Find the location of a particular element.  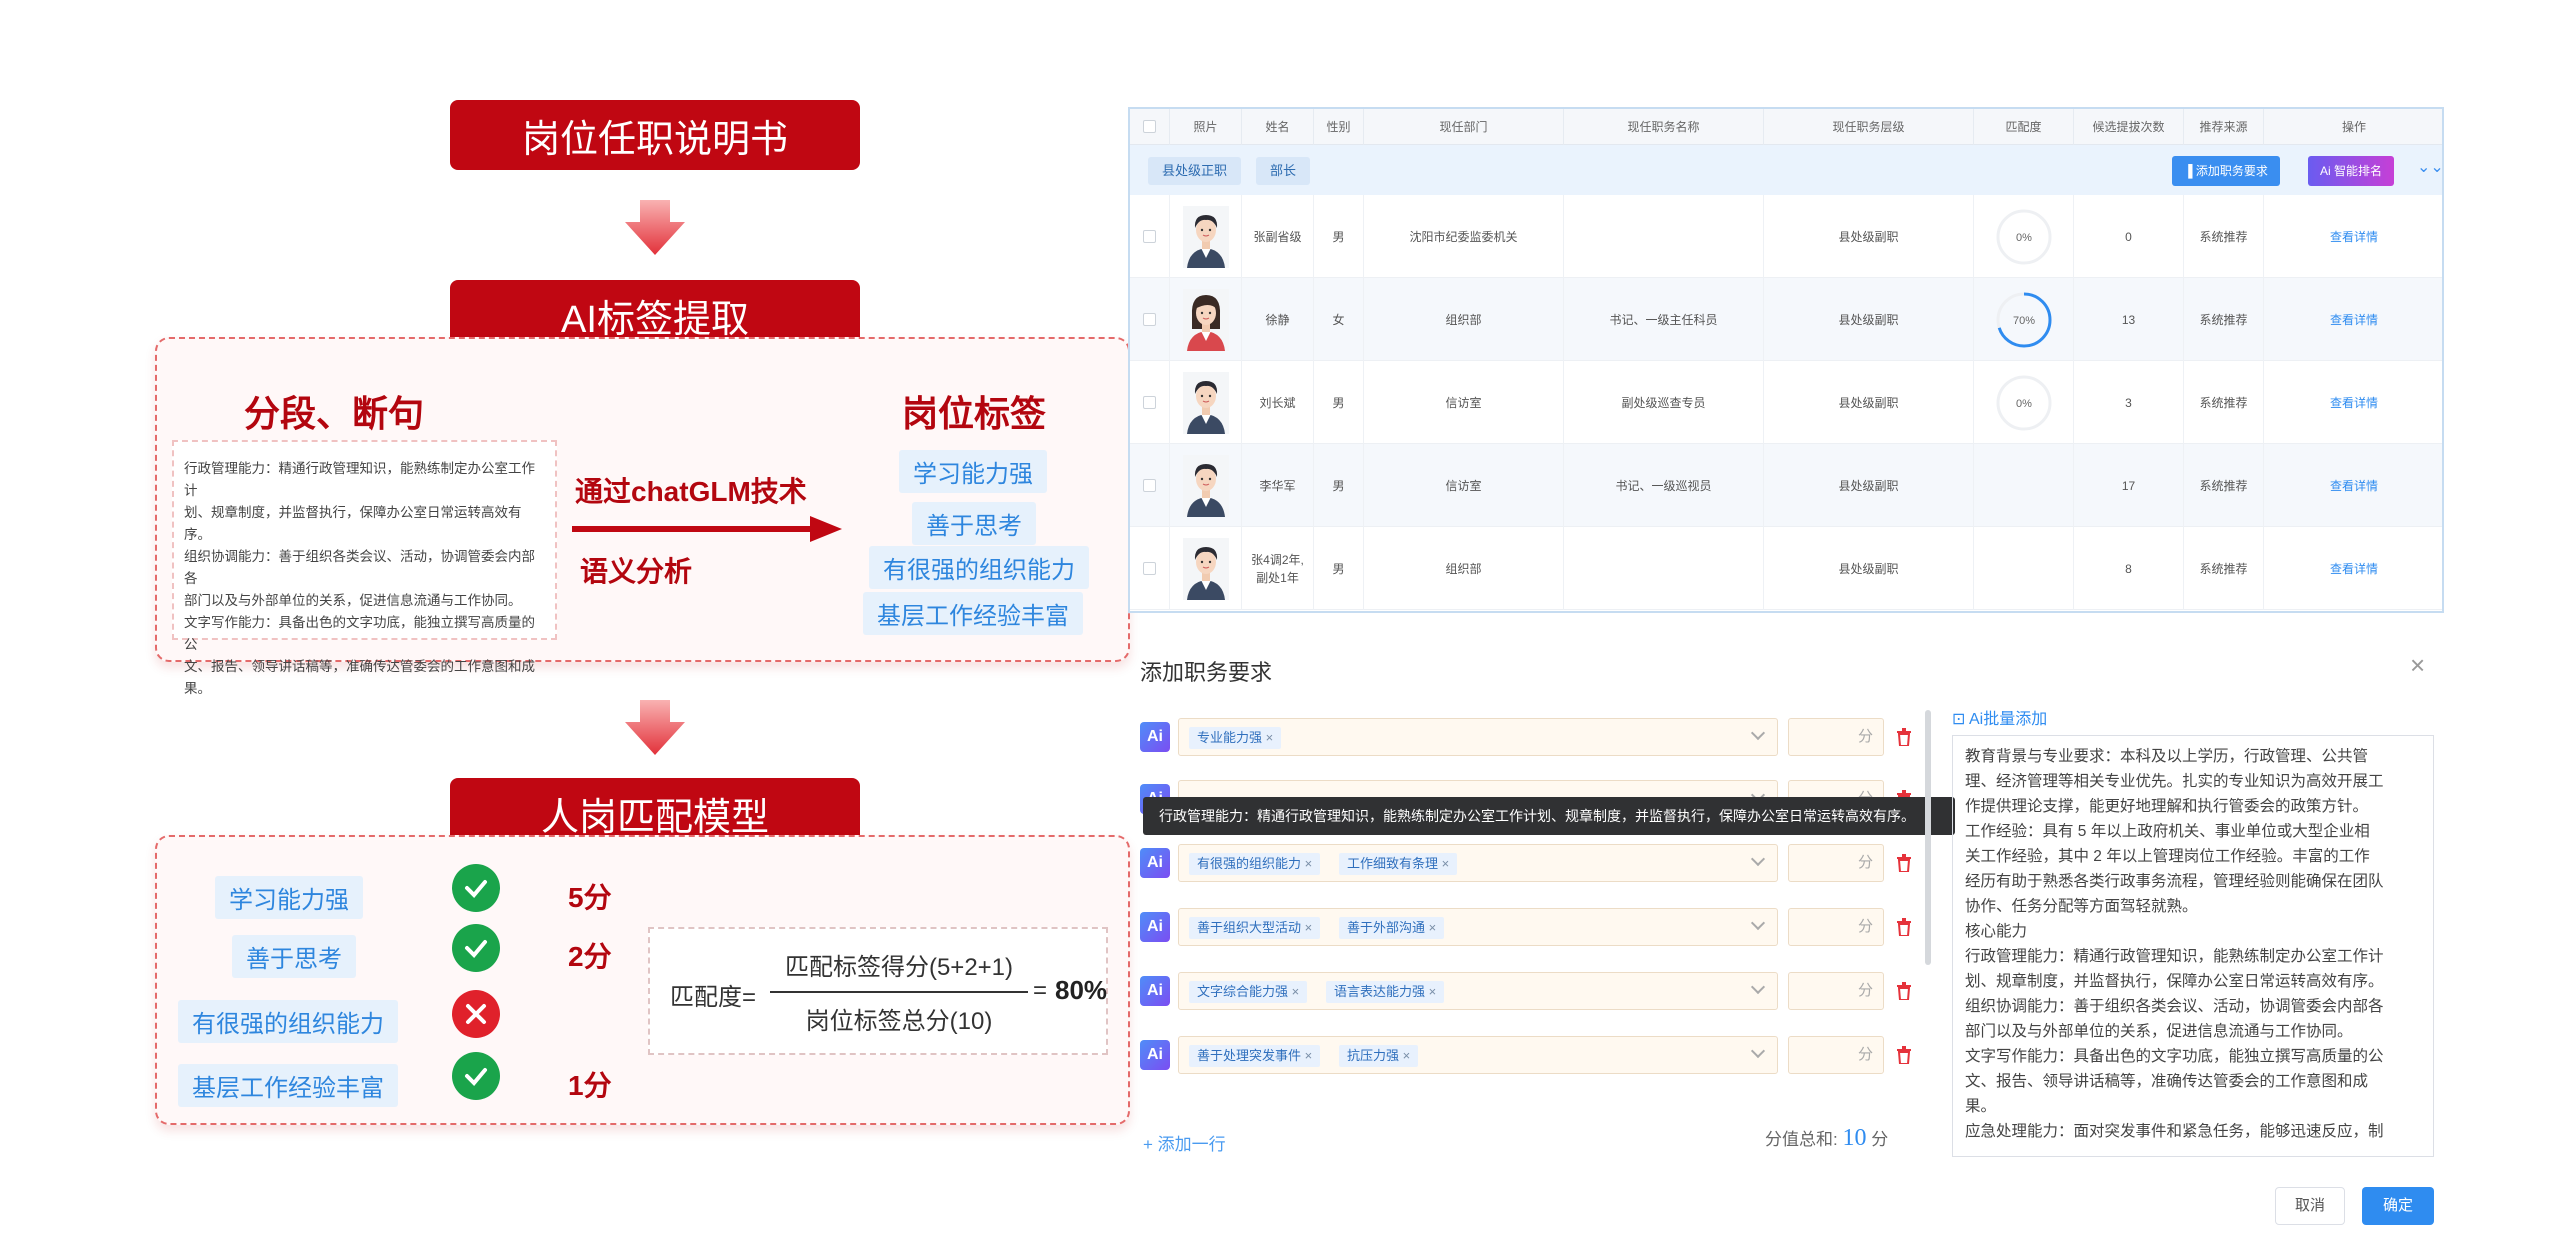

bar-chart-icon: ▐ is located at coordinates (2190, 171).